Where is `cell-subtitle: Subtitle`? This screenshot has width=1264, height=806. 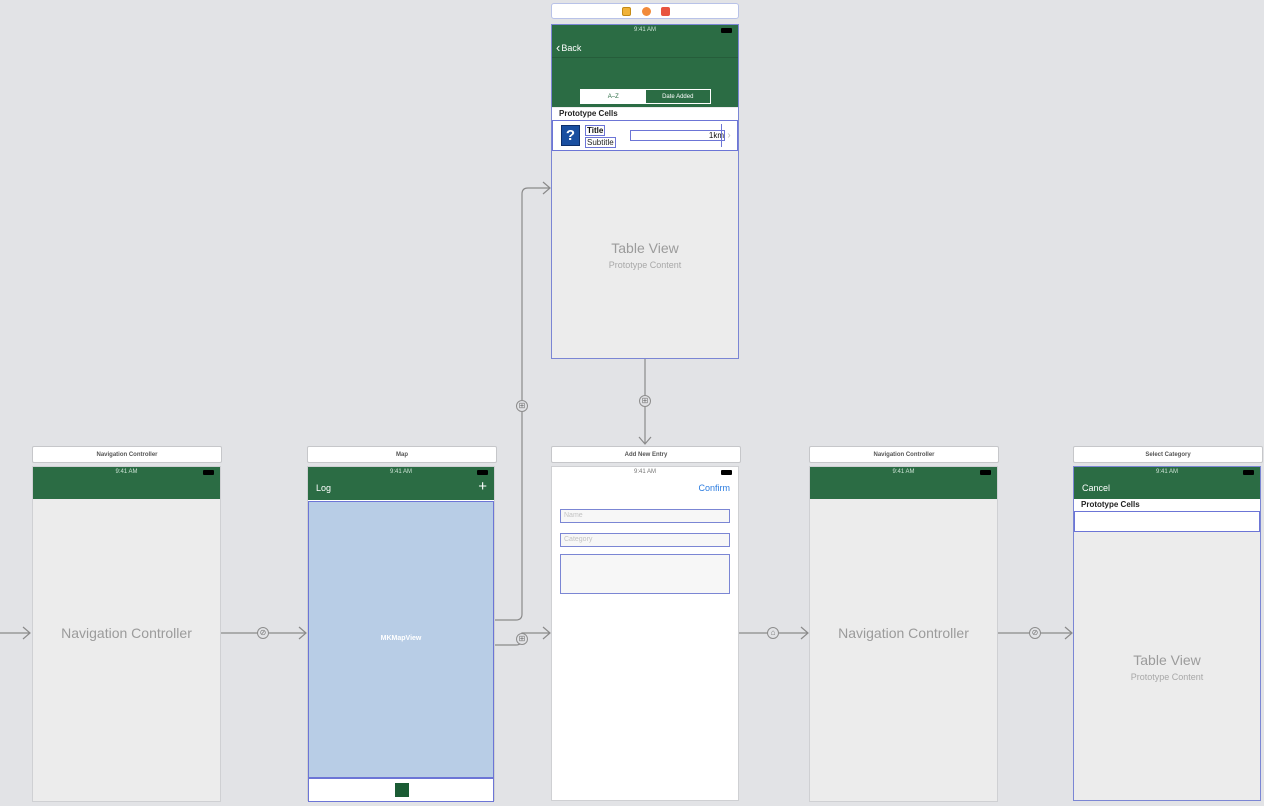
cell-subtitle: Subtitle is located at coordinates (600, 142).